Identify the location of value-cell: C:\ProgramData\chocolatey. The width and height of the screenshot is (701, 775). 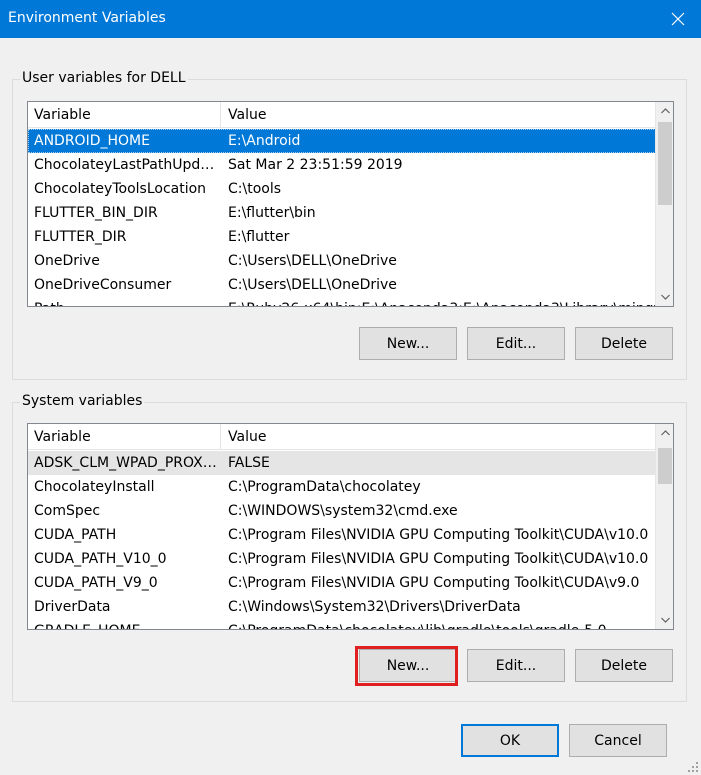
(324, 487).